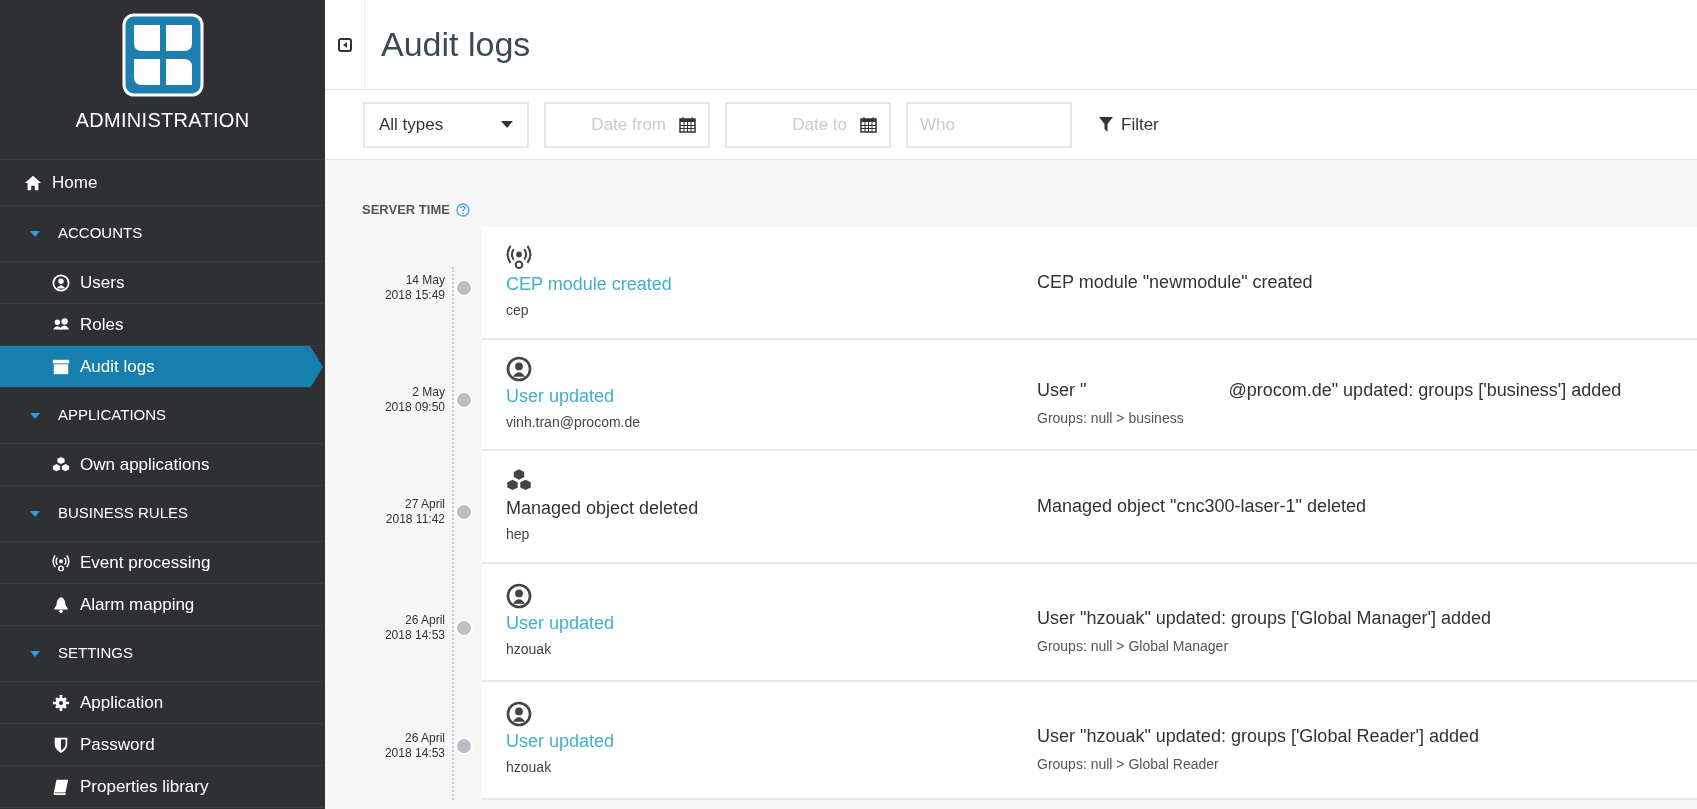 The width and height of the screenshot is (1697, 809). What do you see at coordinates (1062, 390) in the screenshot?
I see `entry-description: User "` at bounding box center [1062, 390].